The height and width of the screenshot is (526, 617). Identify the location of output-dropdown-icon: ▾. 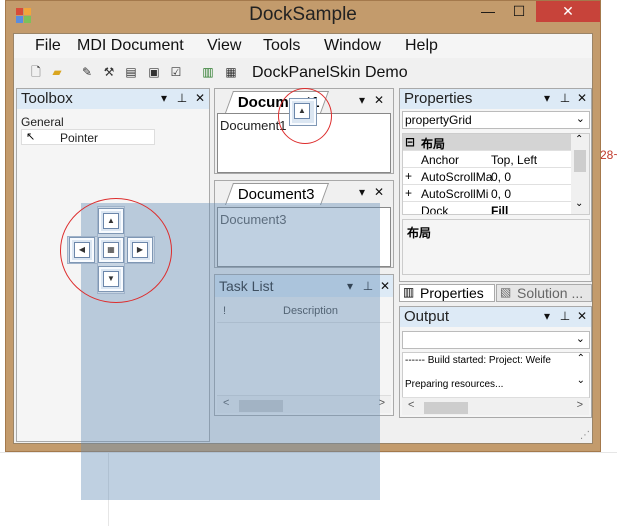
(547, 316).